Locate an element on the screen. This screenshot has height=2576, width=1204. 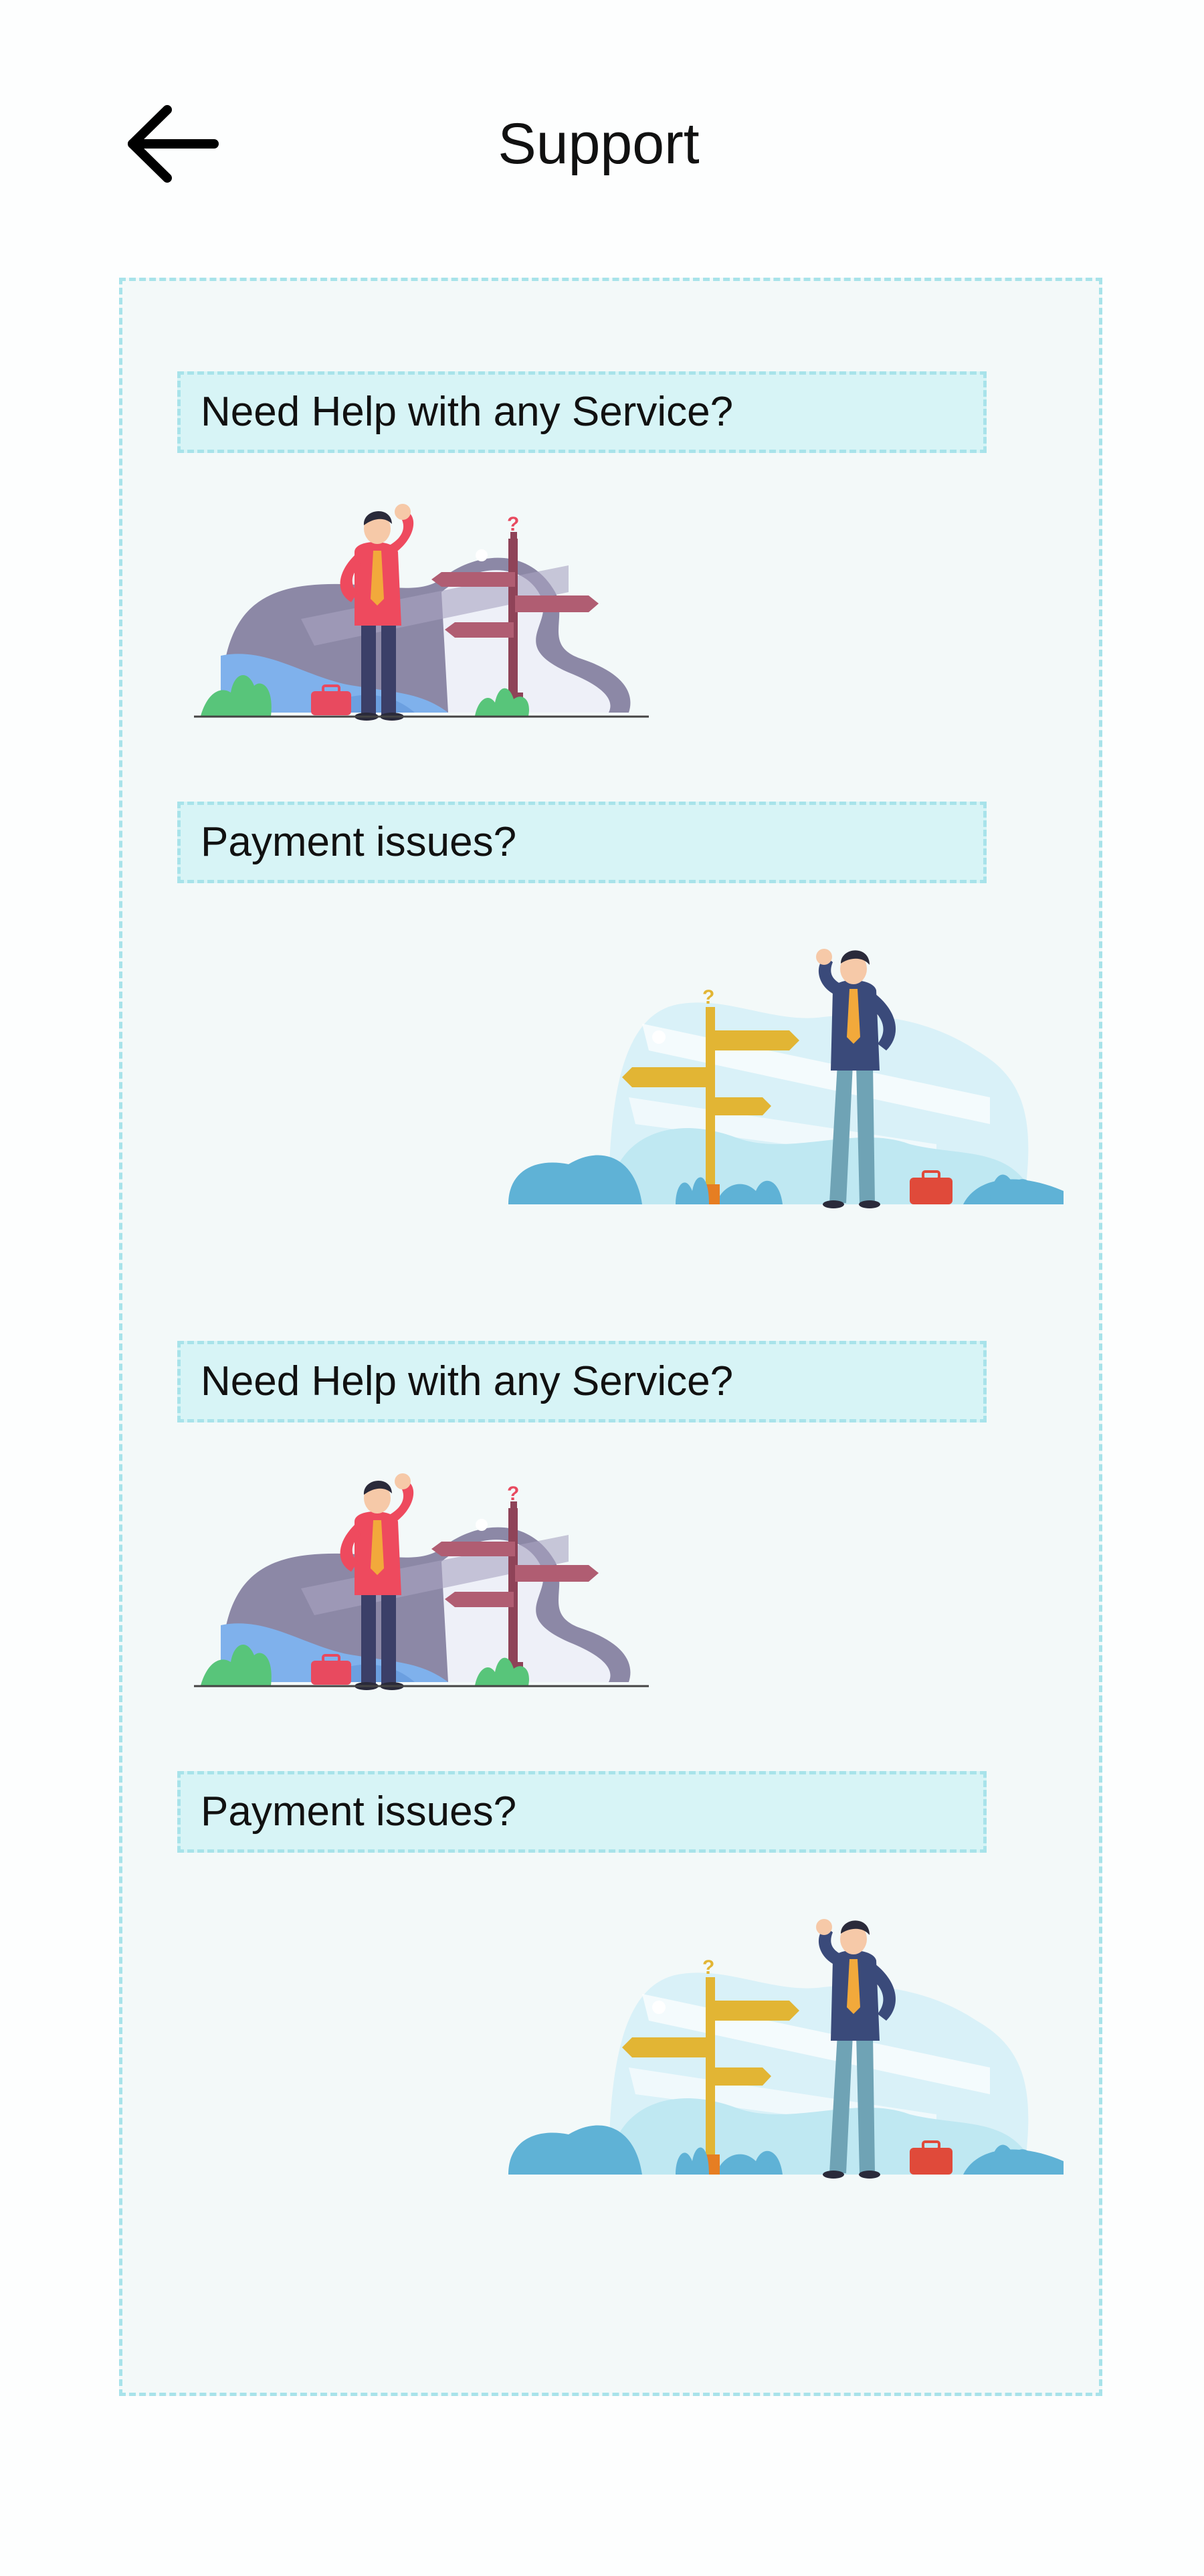
confused-man-signpost-yellow-illustration-2: ? is located at coordinates (786, 2049).